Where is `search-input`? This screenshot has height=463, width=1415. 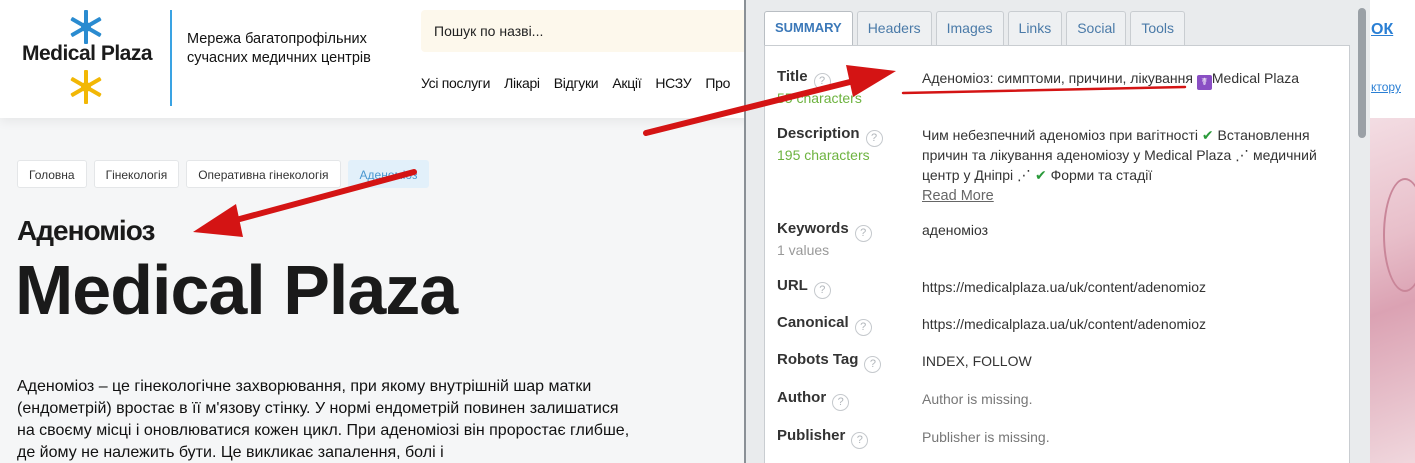
search-input is located at coordinates (586, 31).